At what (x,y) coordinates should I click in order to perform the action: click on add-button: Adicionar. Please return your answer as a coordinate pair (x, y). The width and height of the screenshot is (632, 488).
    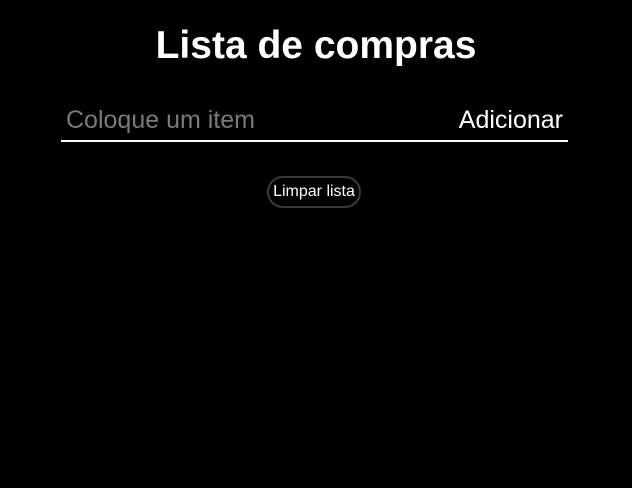
    Looking at the image, I should click on (509, 120).